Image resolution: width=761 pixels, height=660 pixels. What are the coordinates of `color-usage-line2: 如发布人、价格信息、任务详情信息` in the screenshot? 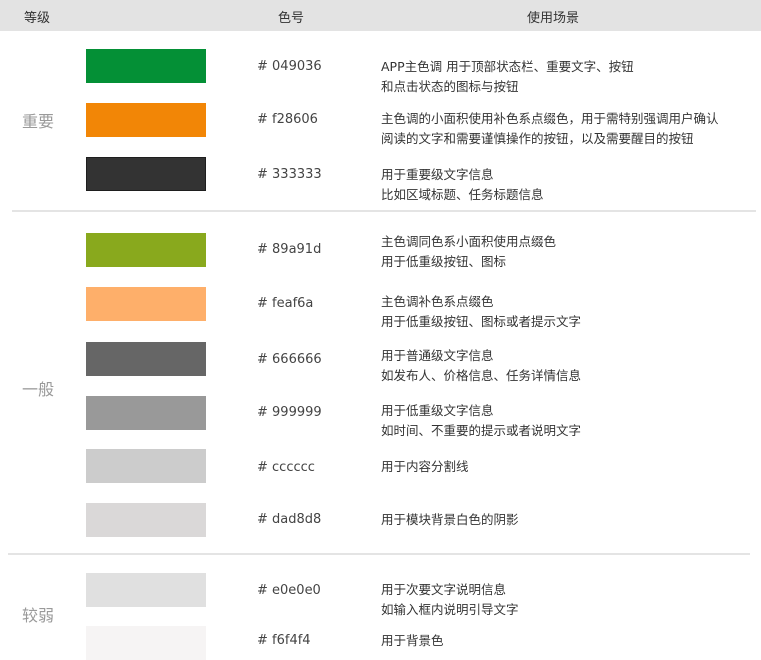 It's located at (481, 375).